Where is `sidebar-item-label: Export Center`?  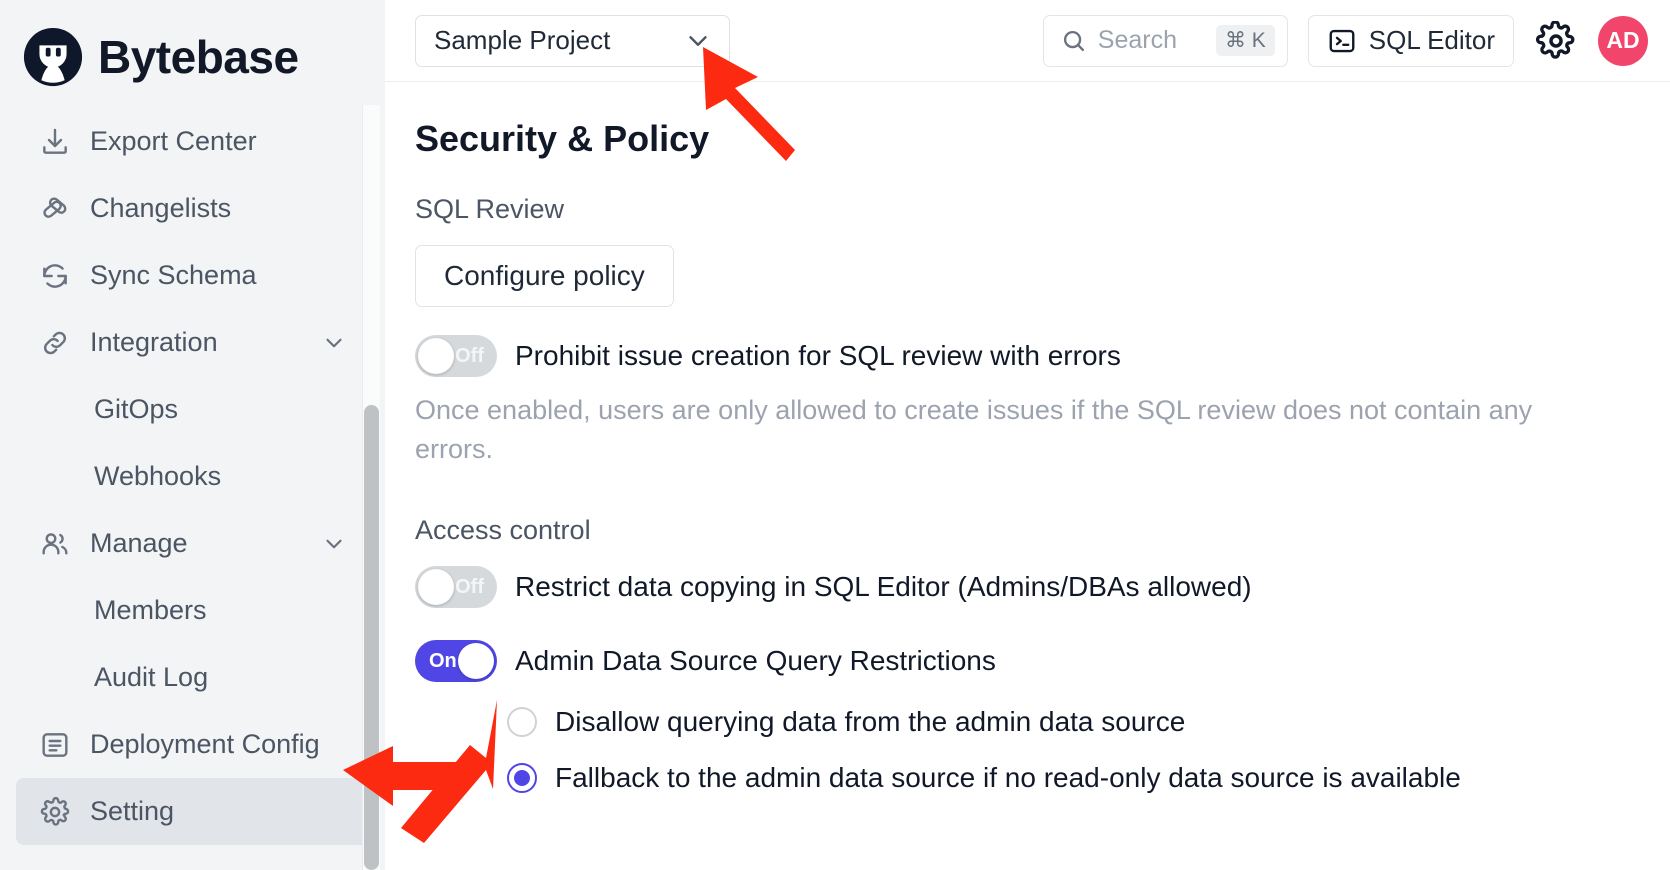
sidebar-item-label: Export Center is located at coordinates (173, 141).